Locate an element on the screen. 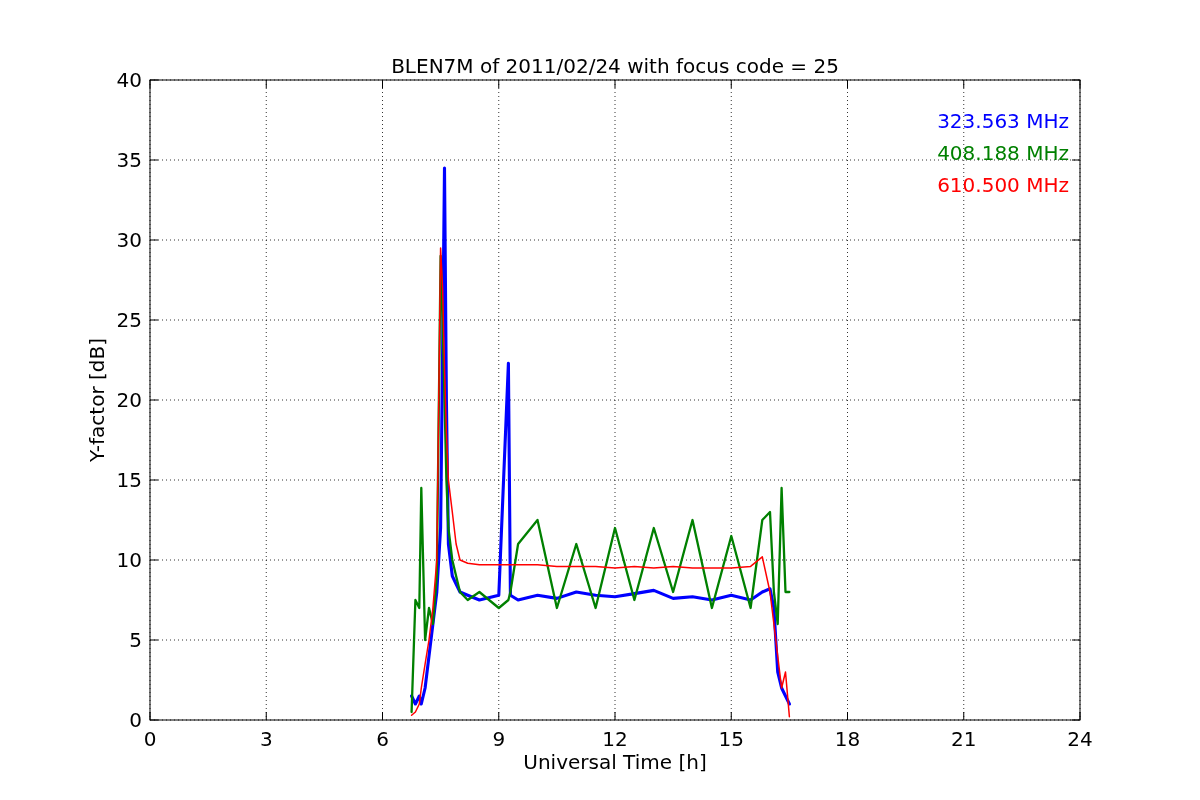 The height and width of the screenshot is (800, 1200). tick-label: 21 is located at coordinates (964, 739).